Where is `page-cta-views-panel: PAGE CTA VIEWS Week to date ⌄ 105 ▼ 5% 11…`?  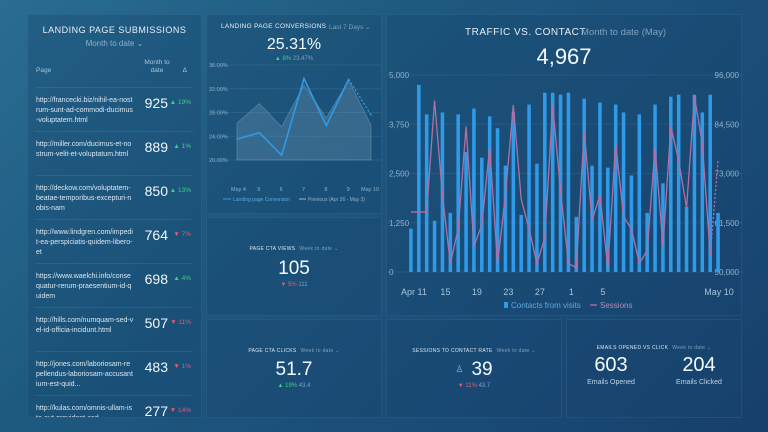
page-cta-views-panel: PAGE CTA VIEWS Week to date ⌄ 105 ▼ 5% 11… is located at coordinates (294, 266).